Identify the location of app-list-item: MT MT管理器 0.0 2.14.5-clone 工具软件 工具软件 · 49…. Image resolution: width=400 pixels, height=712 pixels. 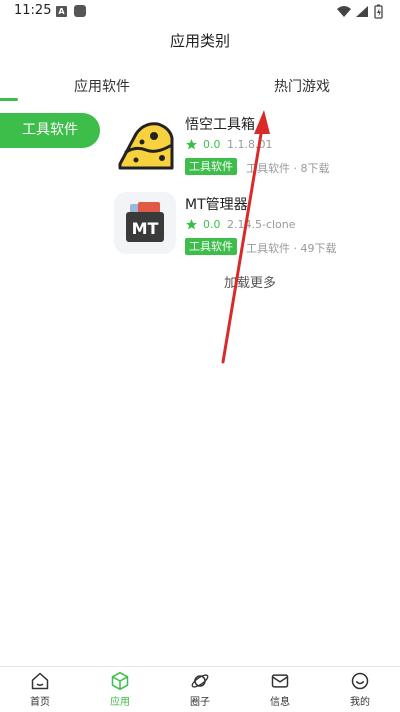
(257, 225).